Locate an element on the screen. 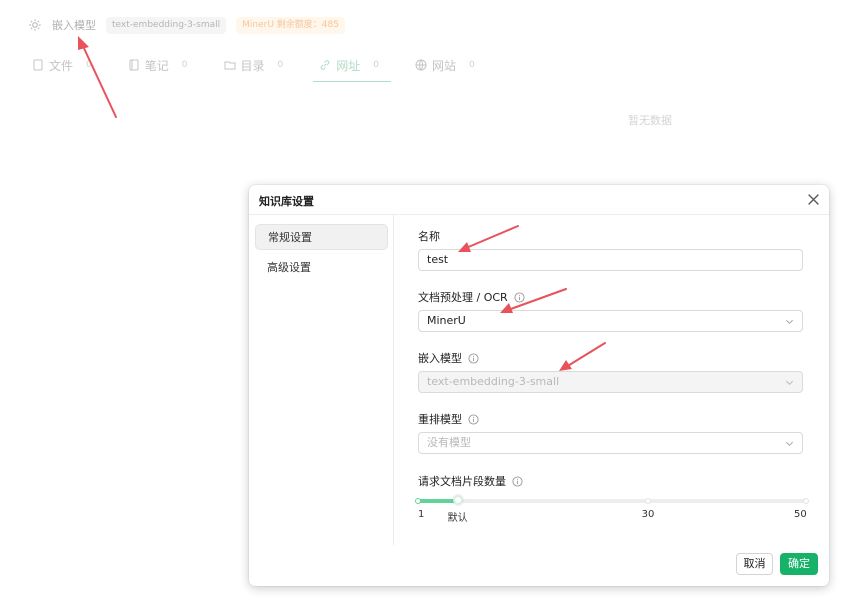 This screenshot has height=603, width=865. link-icon is located at coordinates (325, 65).